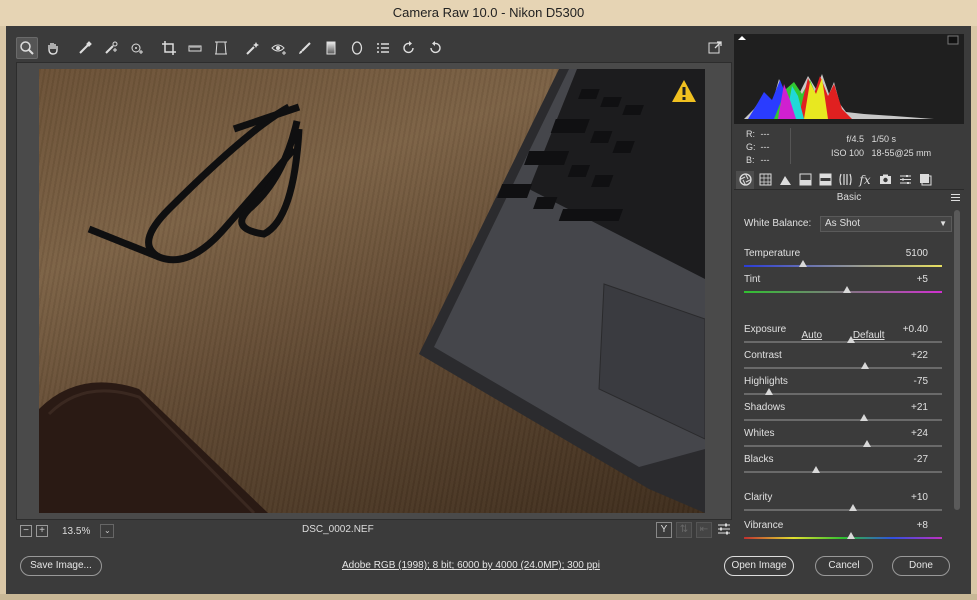 The height and width of the screenshot is (600, 977). Describe the element at coordinates (111, 48) in the screenshot. I see `color-sampler-tool-icon` at that location.